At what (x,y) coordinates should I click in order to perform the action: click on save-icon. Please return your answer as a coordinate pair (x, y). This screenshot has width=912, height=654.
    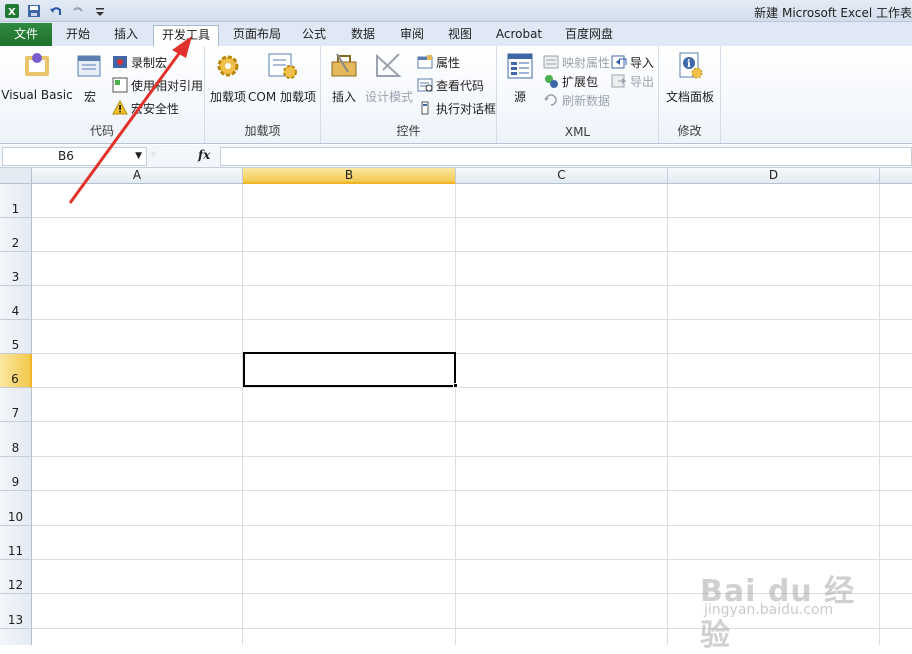
    Looking at the image, I should click on (34, 11).